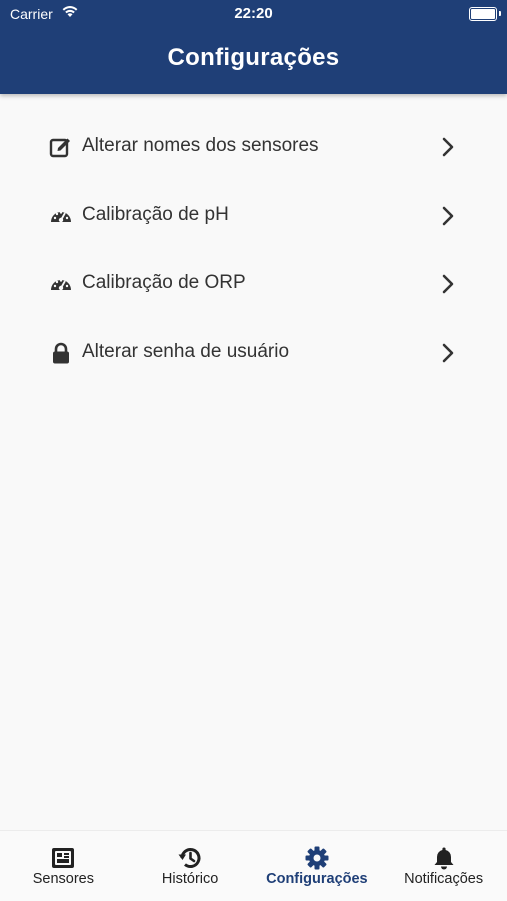 This screenshot has height=901, width=507. I want to click on tab-historico: Histórico, so click(190, 866).